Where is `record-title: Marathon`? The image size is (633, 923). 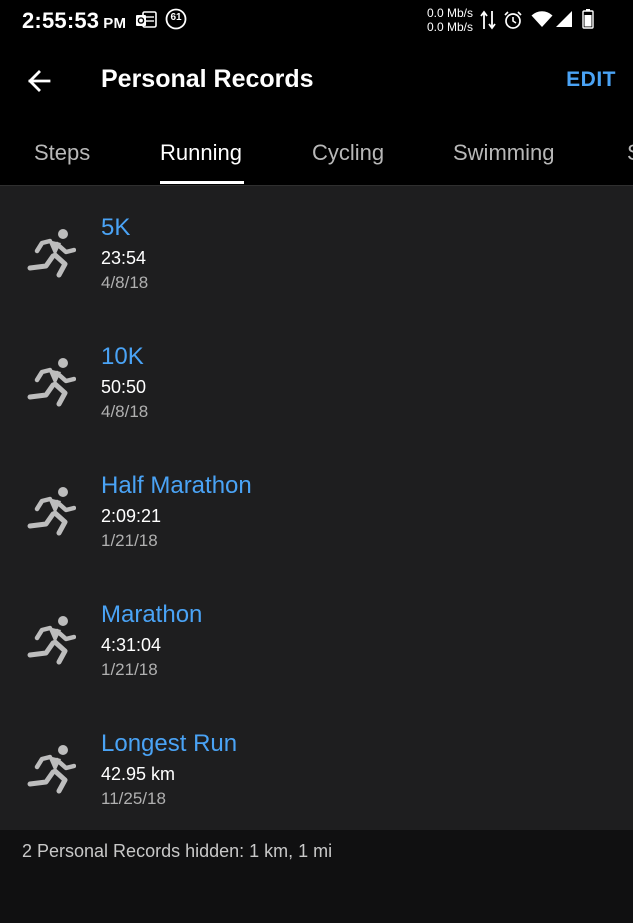
record-title: Marathon is located at coordinates (152, 614).